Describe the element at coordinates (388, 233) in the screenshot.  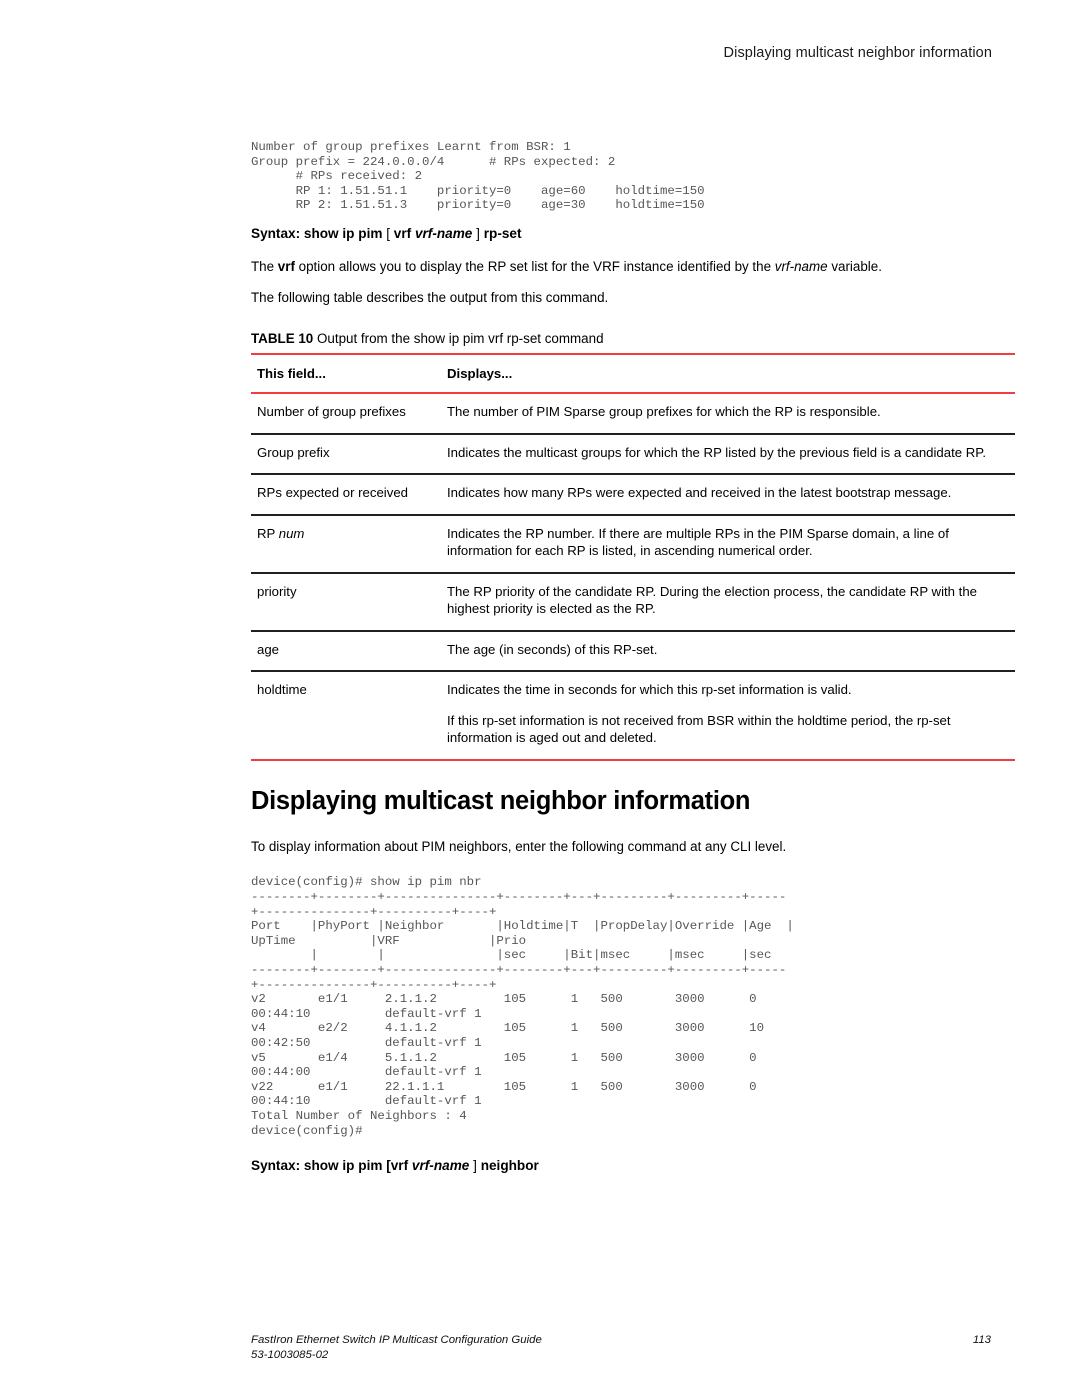
I see `syntax-open-bracket: [` at that location.